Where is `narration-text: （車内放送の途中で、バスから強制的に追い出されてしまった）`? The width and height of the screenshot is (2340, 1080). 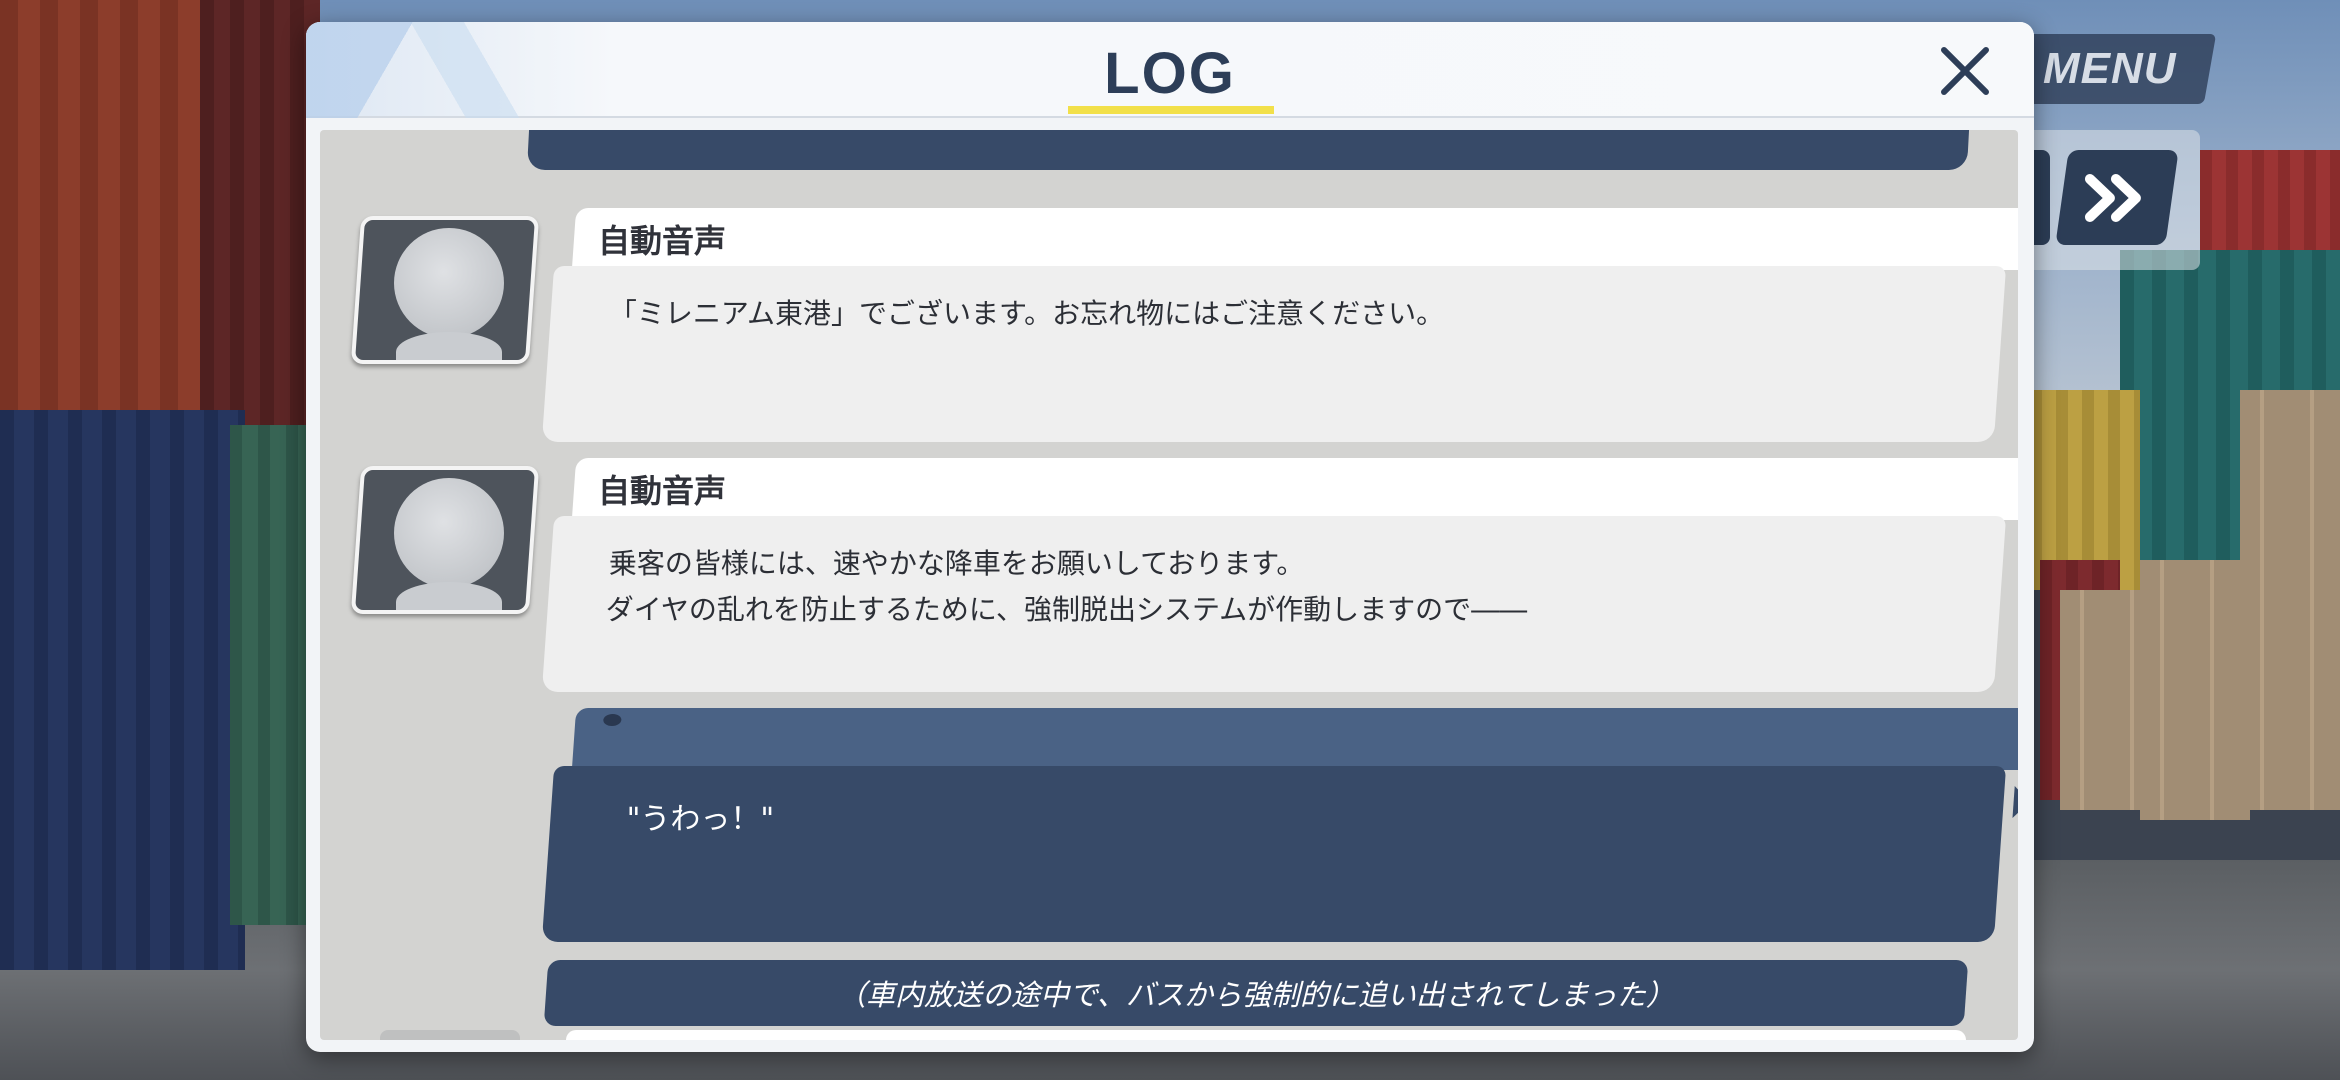
narration-text: （車内放送の途中で、バスから強制的に追い出されてしまった） is located at coordinates (1256, 995).